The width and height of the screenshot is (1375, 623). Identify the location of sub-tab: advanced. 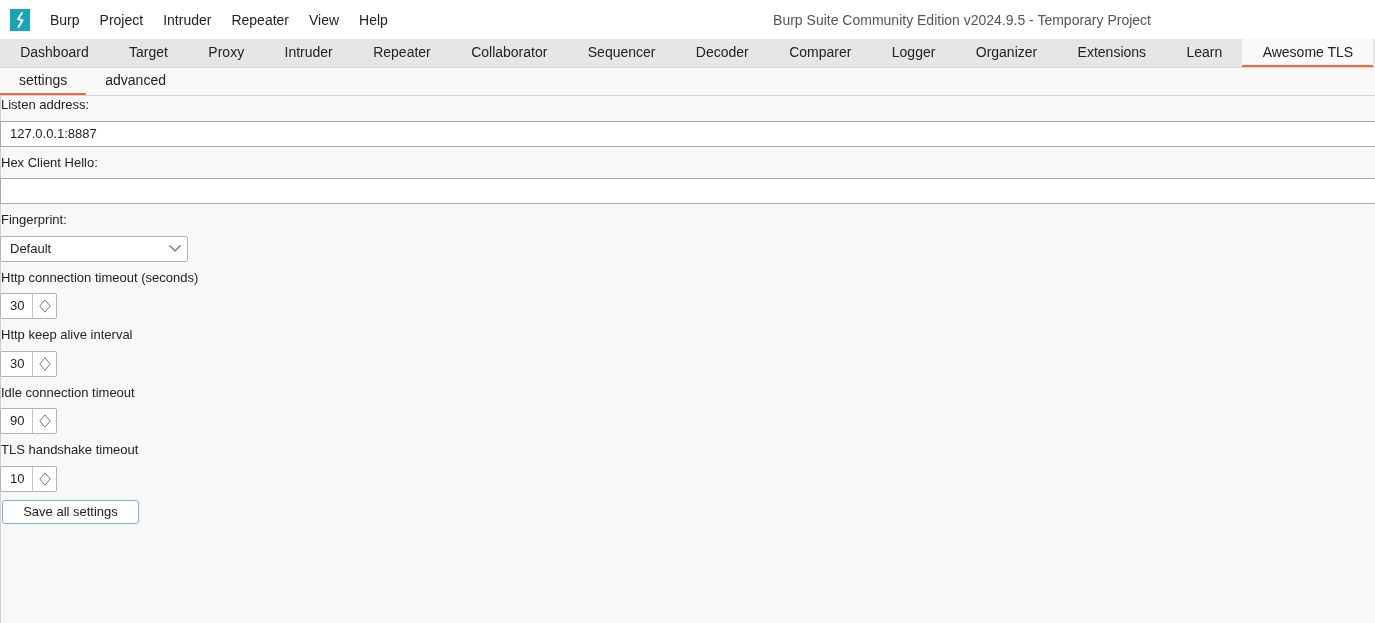
(135, 81).